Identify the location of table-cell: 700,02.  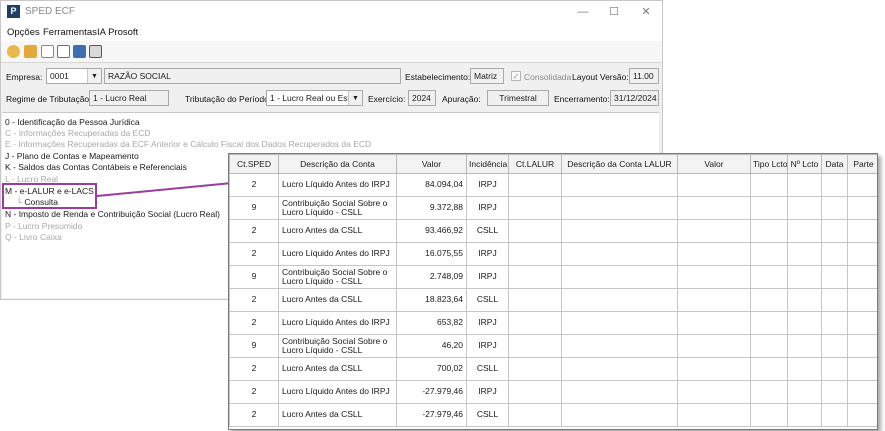
(431, 369).